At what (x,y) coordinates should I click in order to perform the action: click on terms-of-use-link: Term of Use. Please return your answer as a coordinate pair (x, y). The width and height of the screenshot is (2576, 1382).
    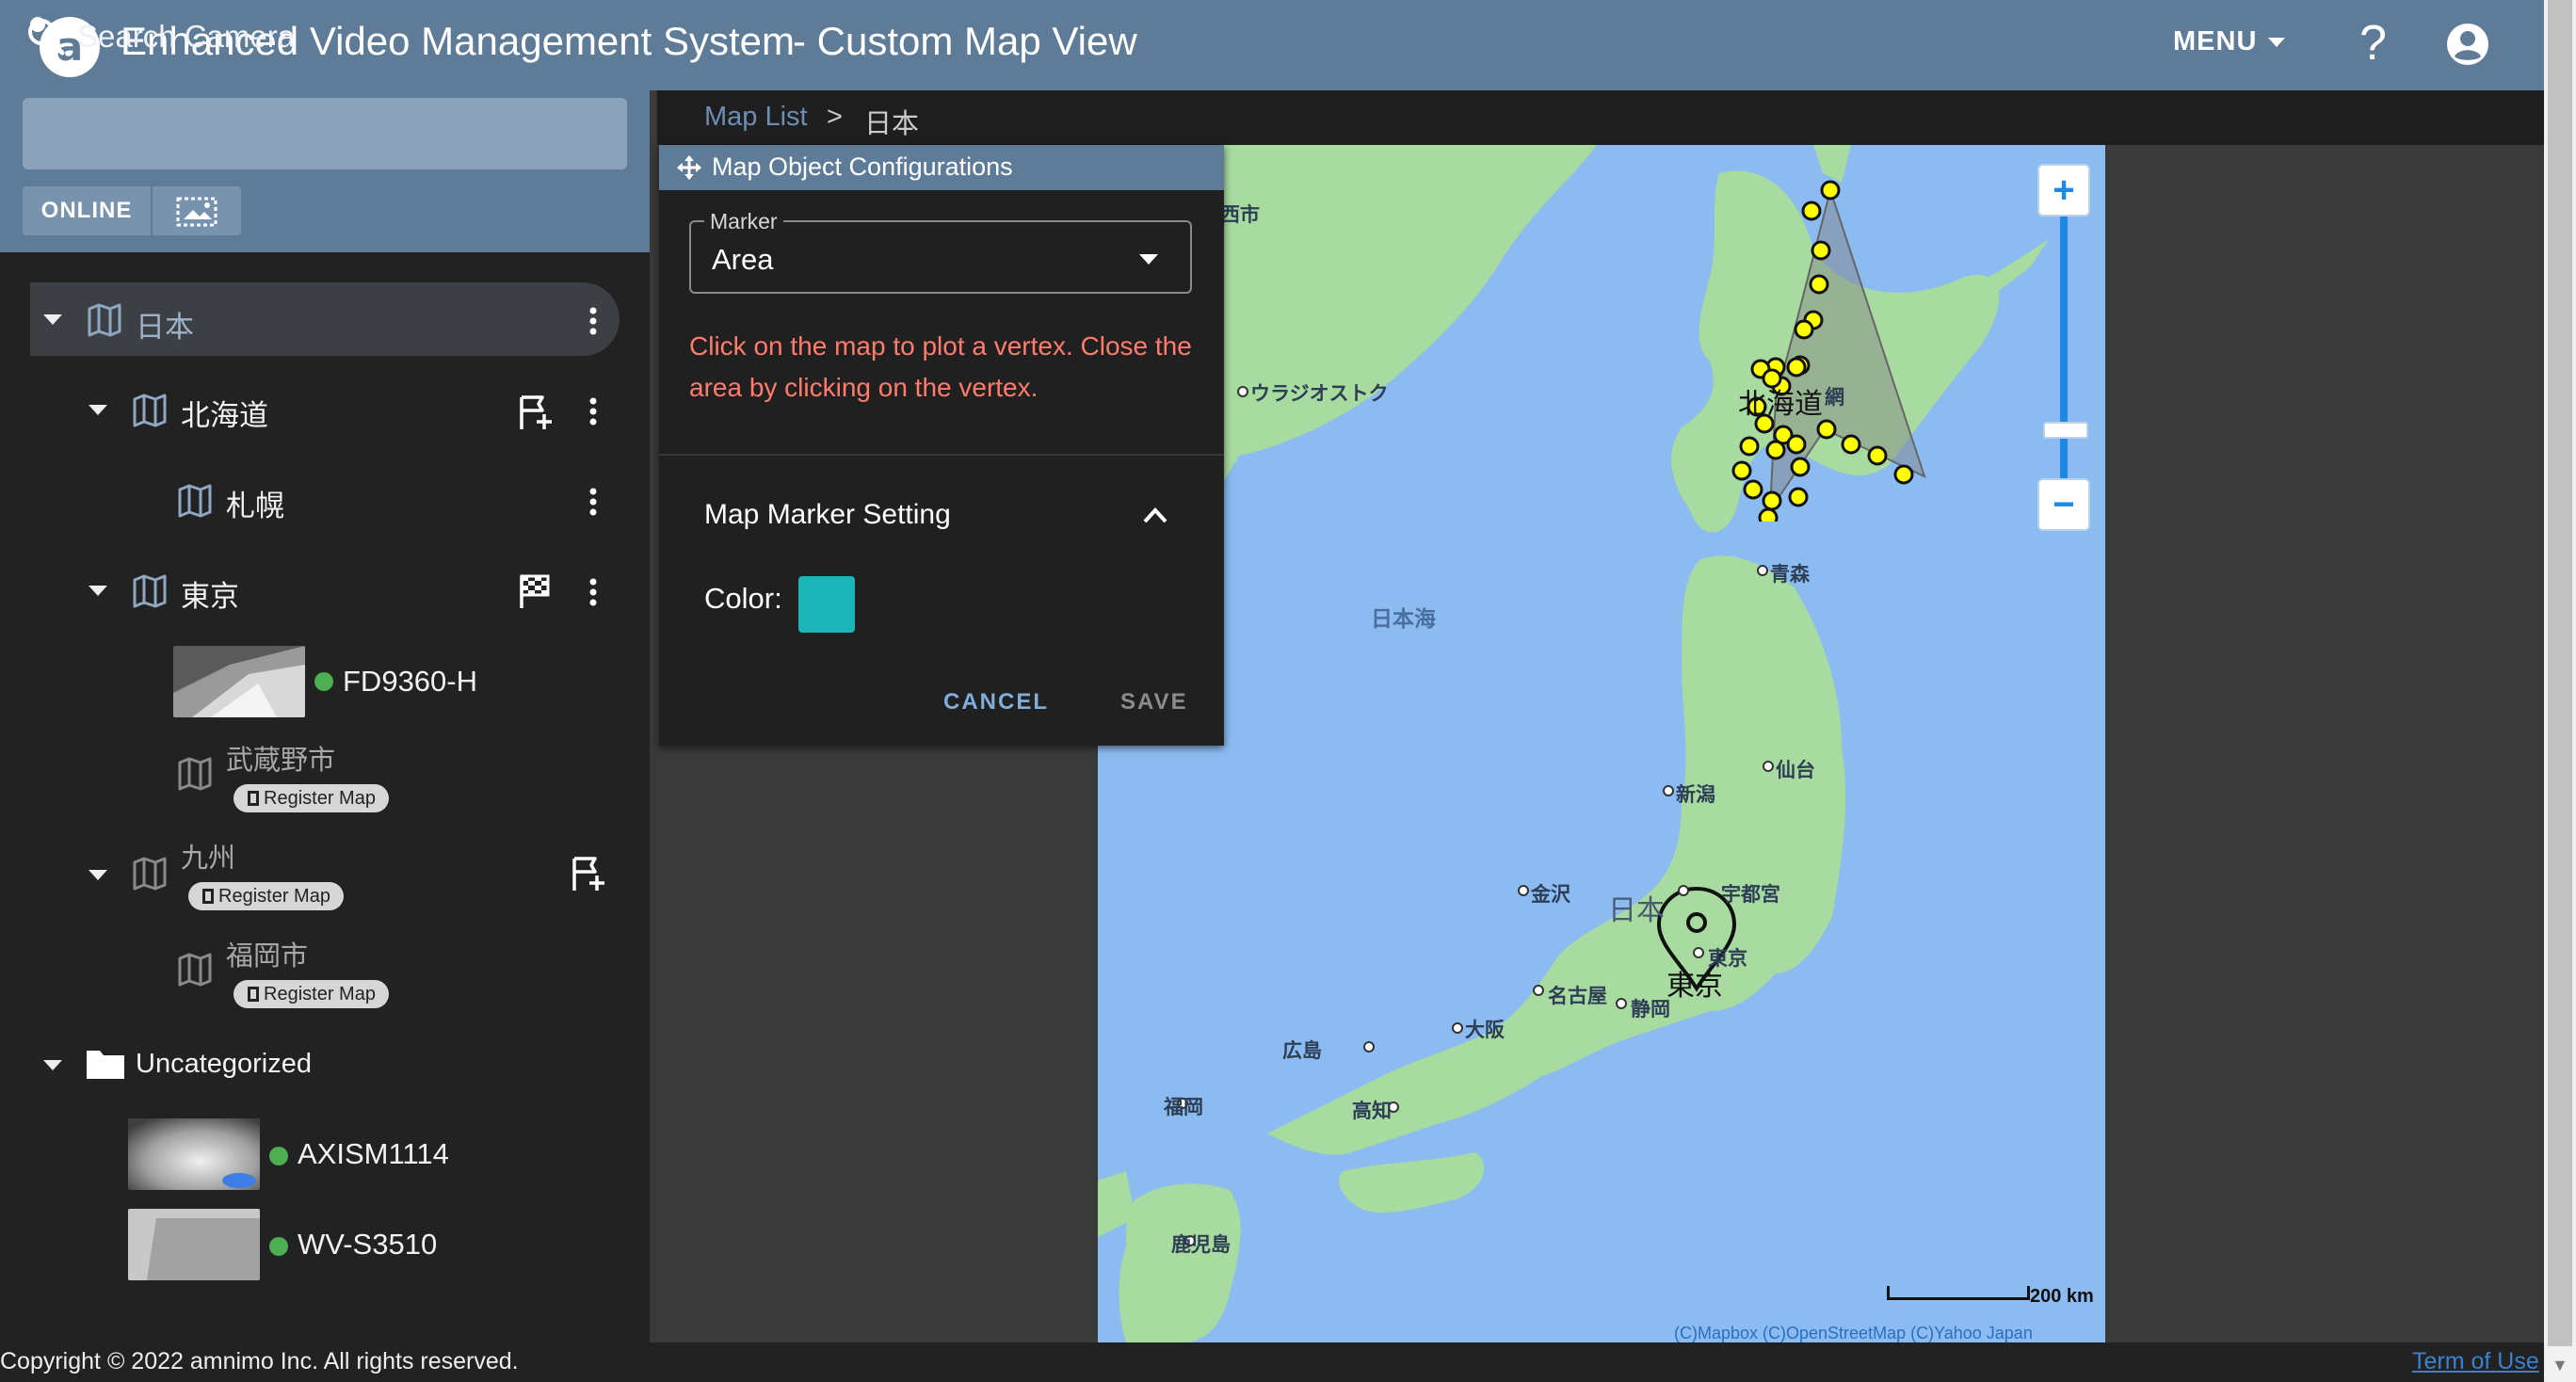
    Looking at the image, I should click on (2475, 1361).